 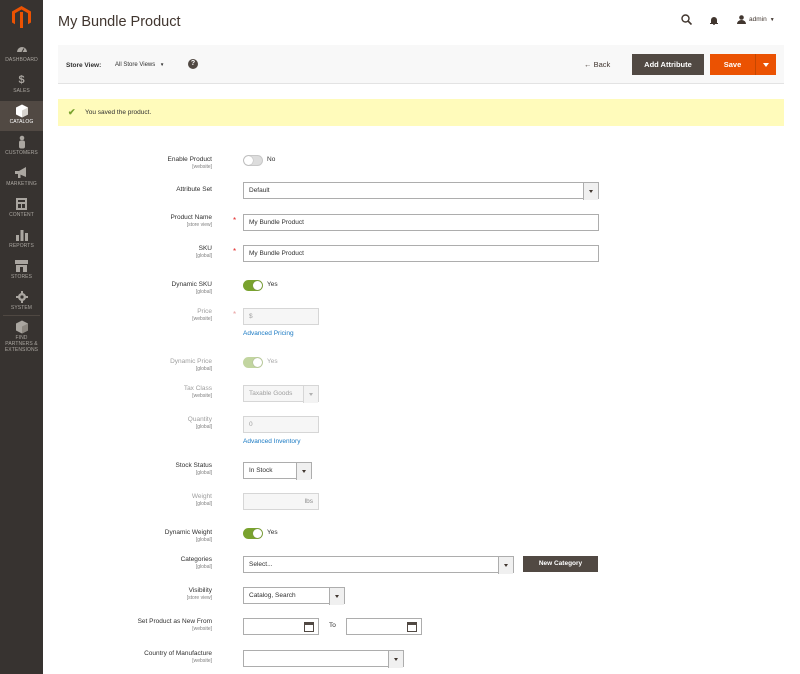 I want to click on visibility-select: Catalog, Search, so click(x=294, y=596).